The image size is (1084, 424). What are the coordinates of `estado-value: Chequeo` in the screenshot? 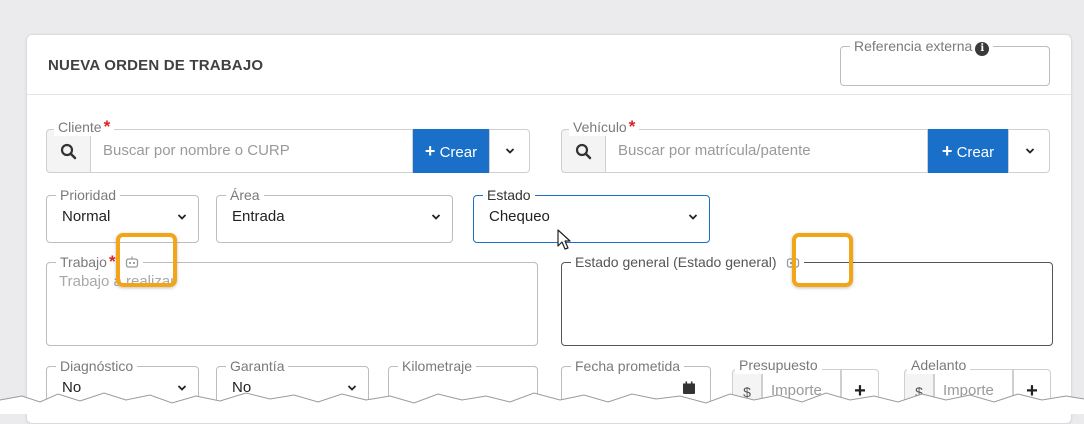 It's located at (519, 216).